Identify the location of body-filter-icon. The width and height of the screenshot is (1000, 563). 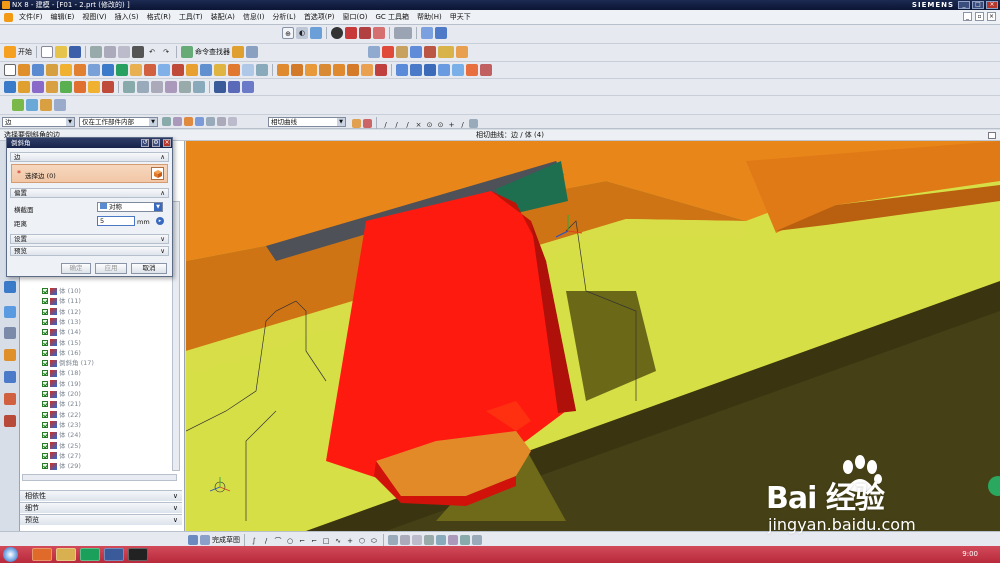
(188, 121).